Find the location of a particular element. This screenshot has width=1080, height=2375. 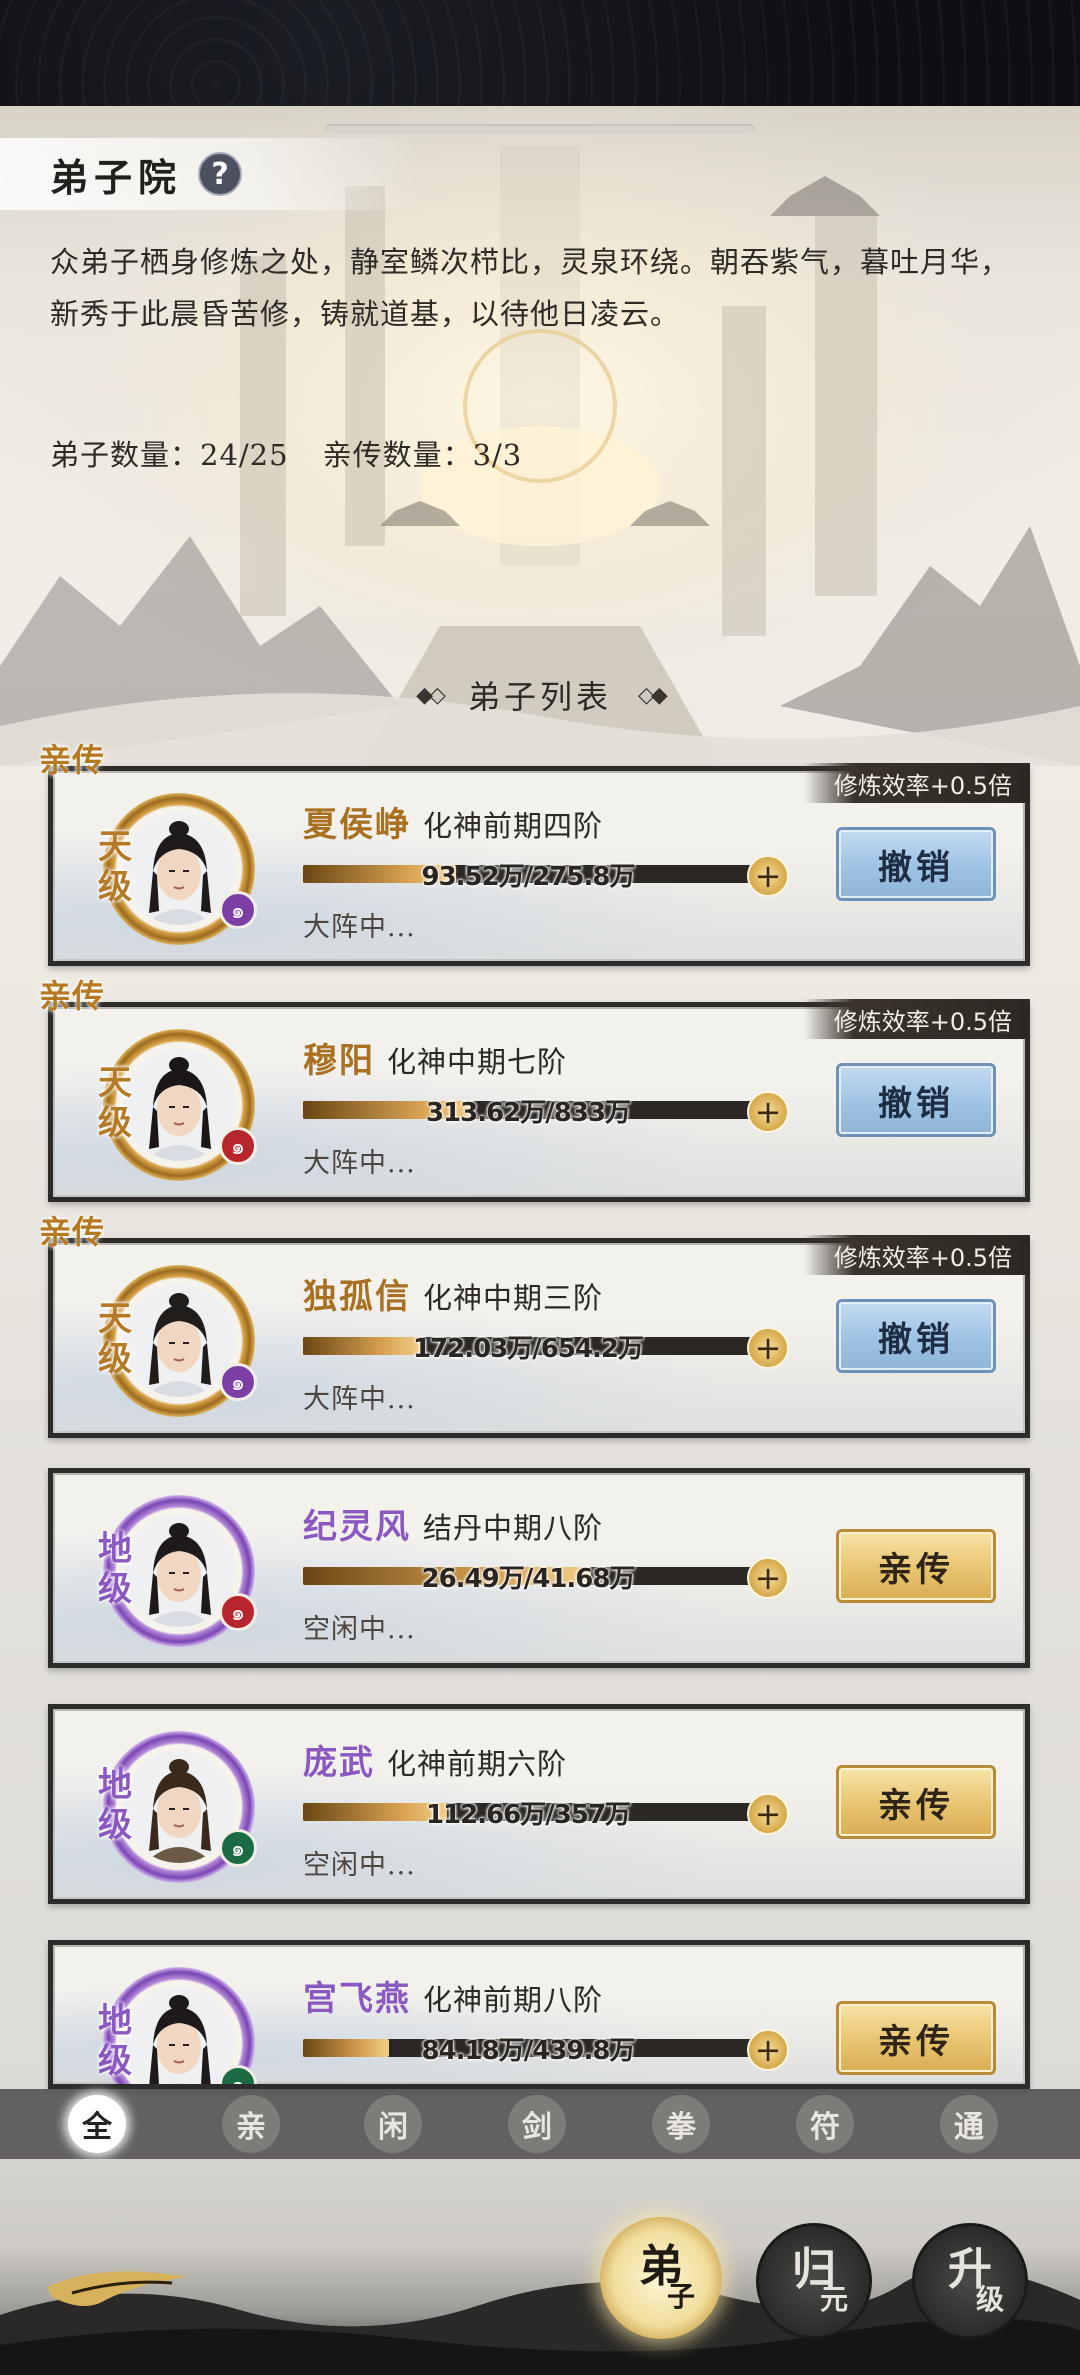

direct-disciple-count: 亲传数量：3/3 is located at coordinates (422, 455).